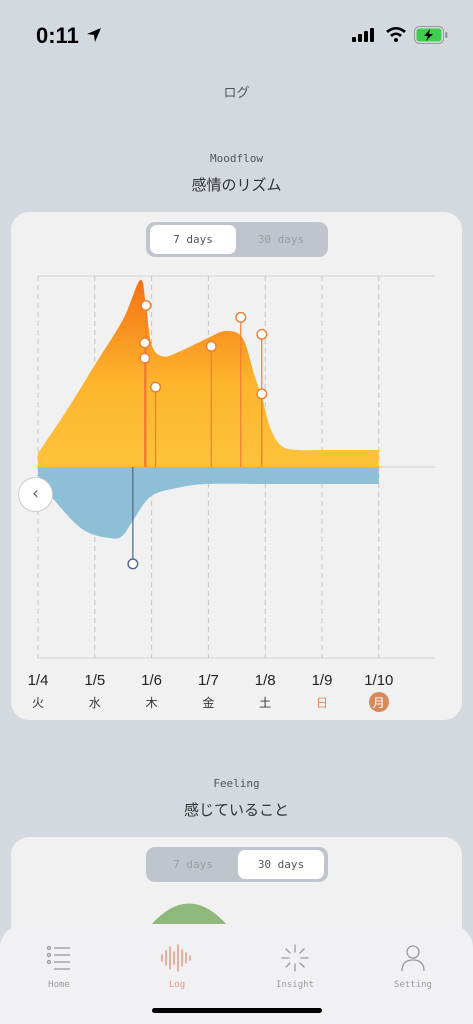 The width and height of the screenshot is (473, 1024). I want to click on list-icon, so click(58, 957).